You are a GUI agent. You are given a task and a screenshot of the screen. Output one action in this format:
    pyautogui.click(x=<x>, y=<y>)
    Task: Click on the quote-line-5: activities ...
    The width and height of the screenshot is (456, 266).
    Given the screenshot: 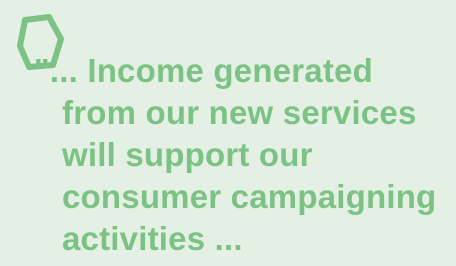 What is the action you would take?
    pyautogui.click(x=152, y=238)
    